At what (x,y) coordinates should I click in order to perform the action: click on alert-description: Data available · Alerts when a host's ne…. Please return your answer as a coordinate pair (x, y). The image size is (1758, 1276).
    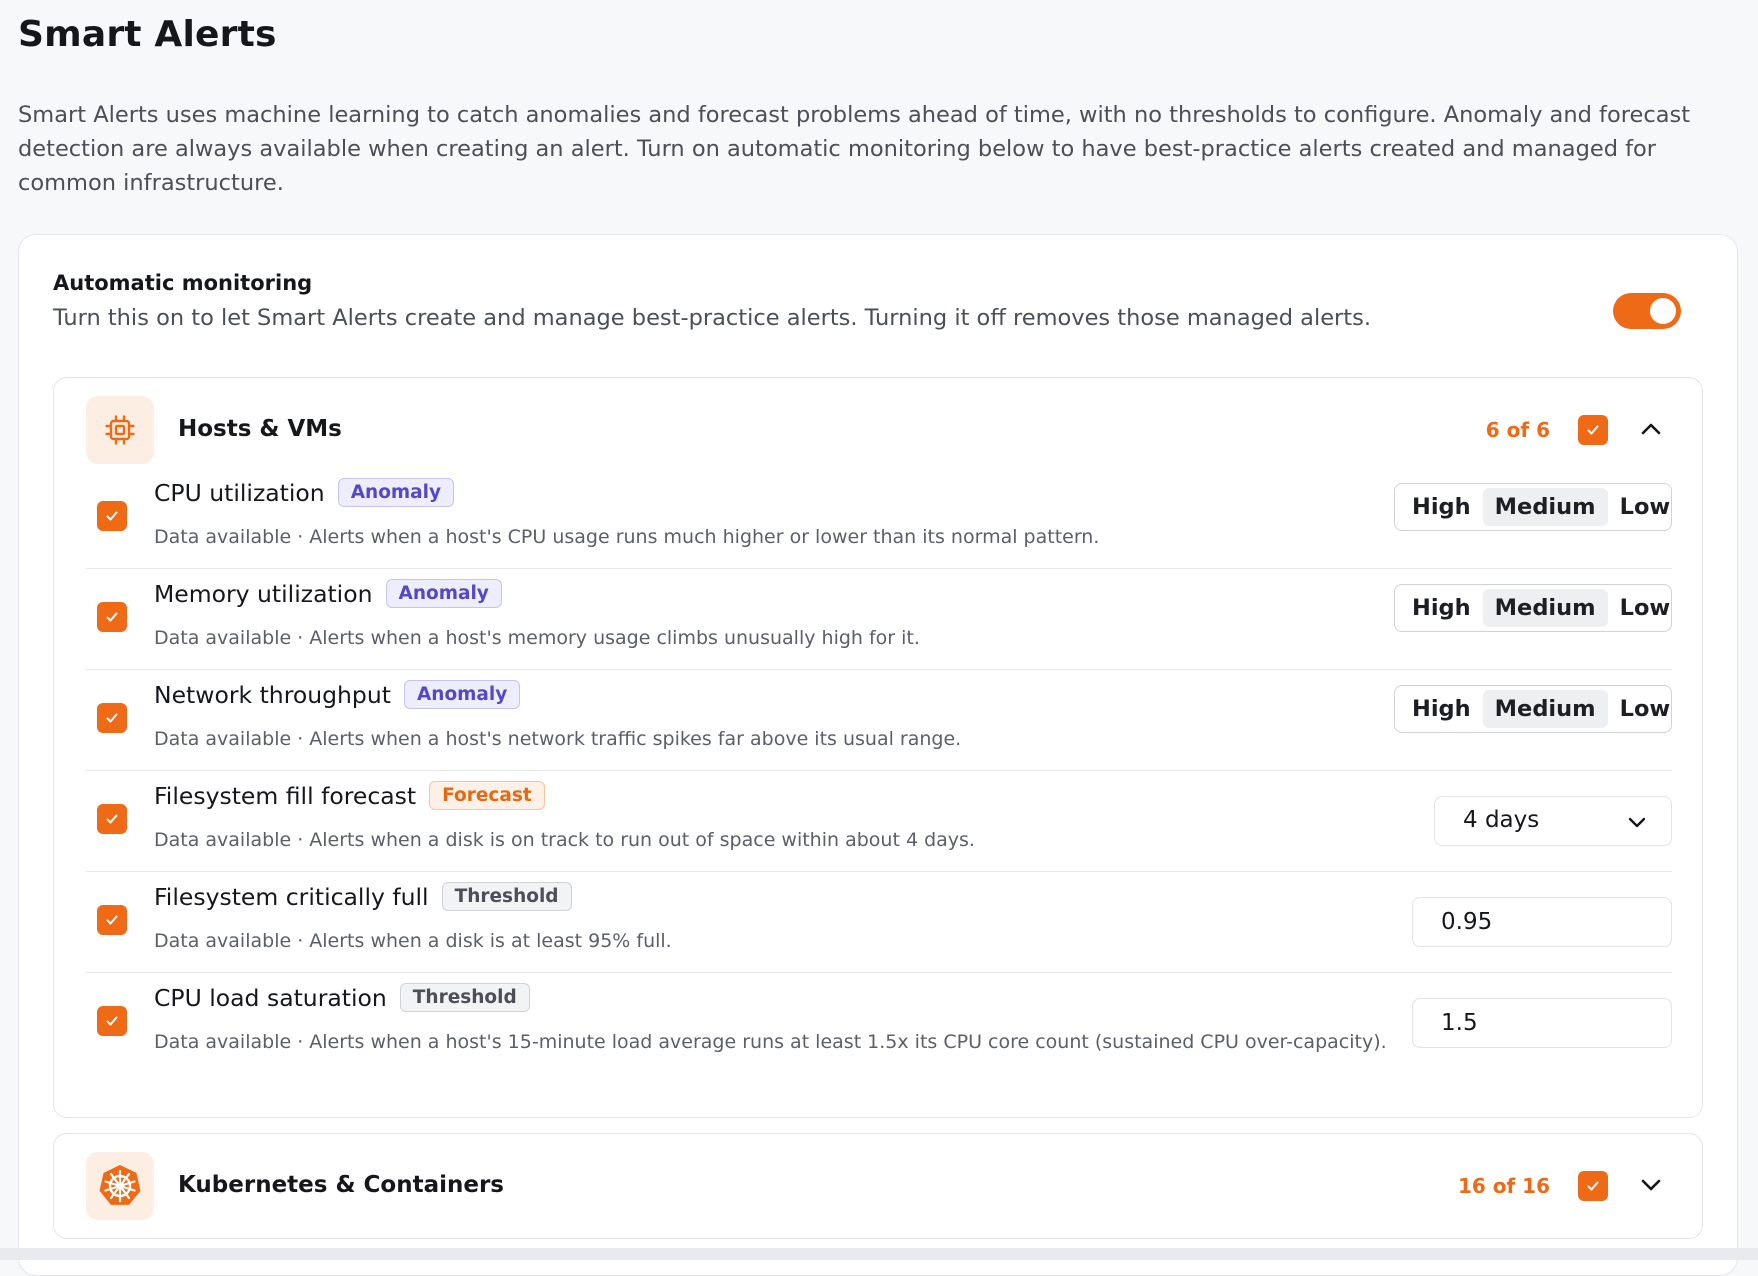
    Looking at the image, I should click on (558, 739).